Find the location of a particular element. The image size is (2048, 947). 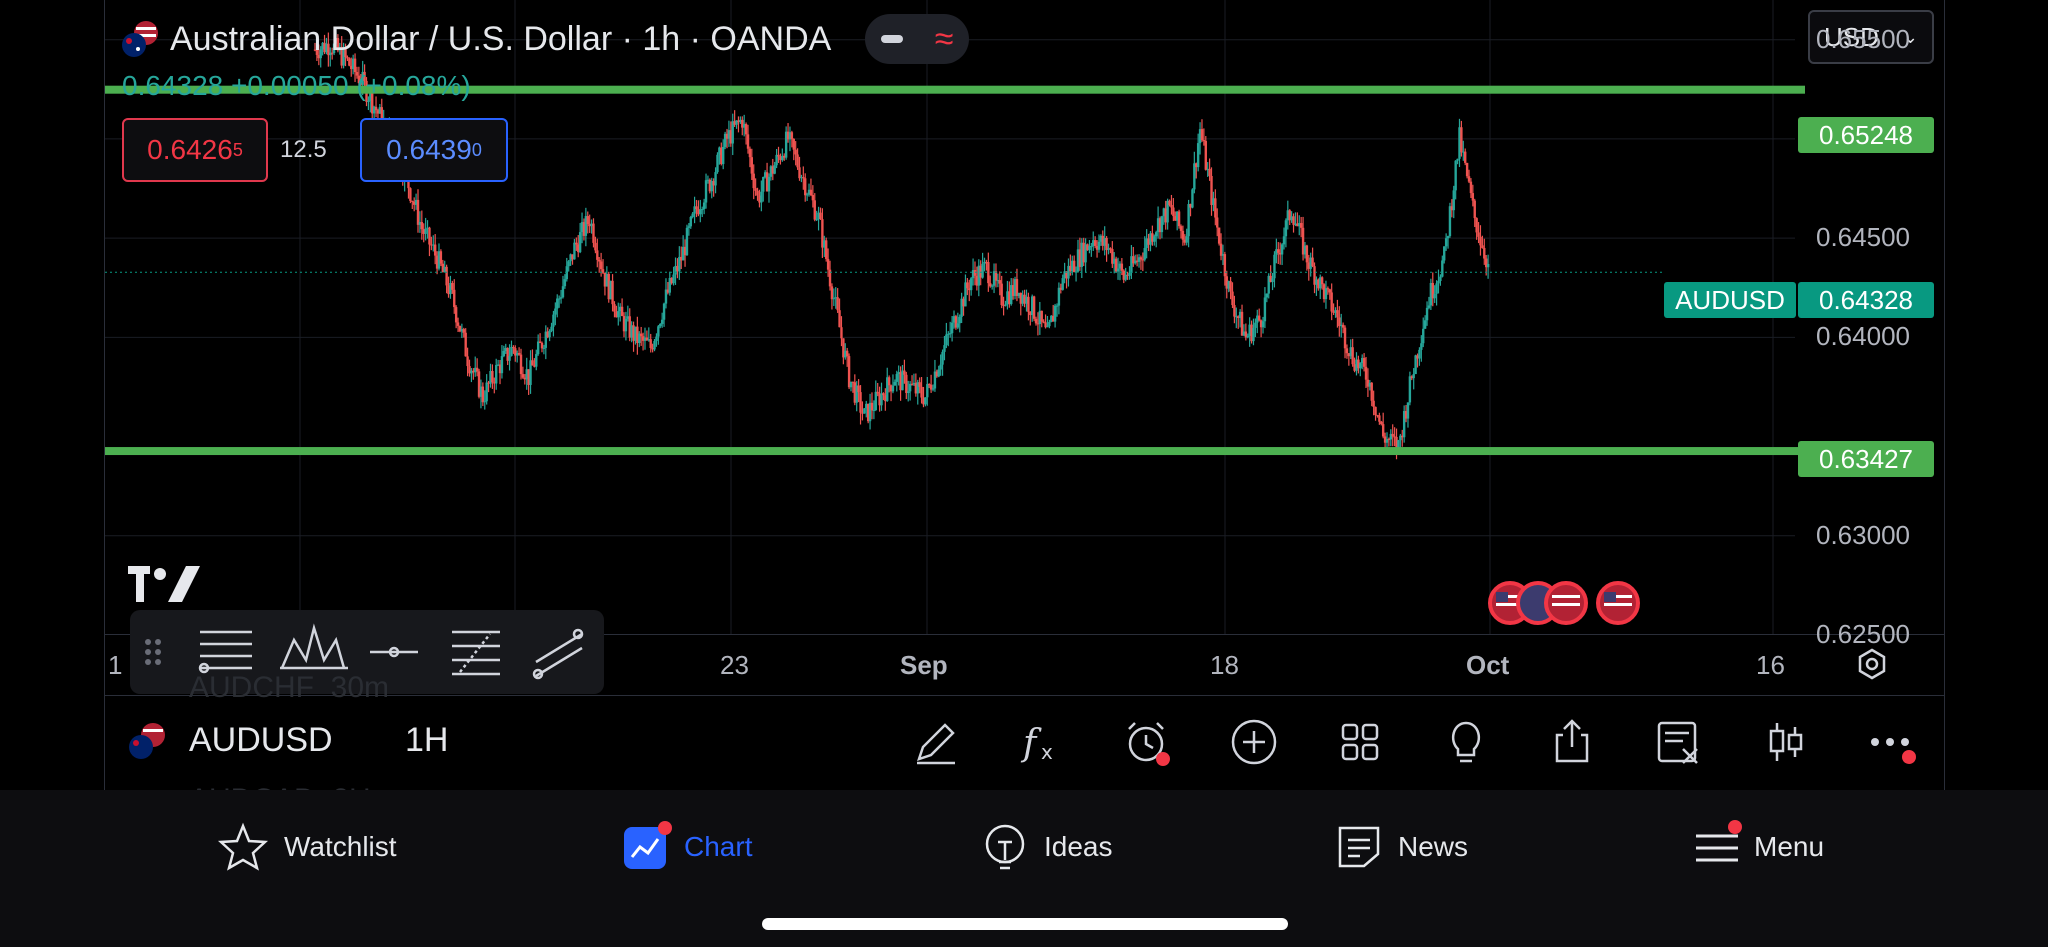

minus-icon is located at coordinates (892, 39).